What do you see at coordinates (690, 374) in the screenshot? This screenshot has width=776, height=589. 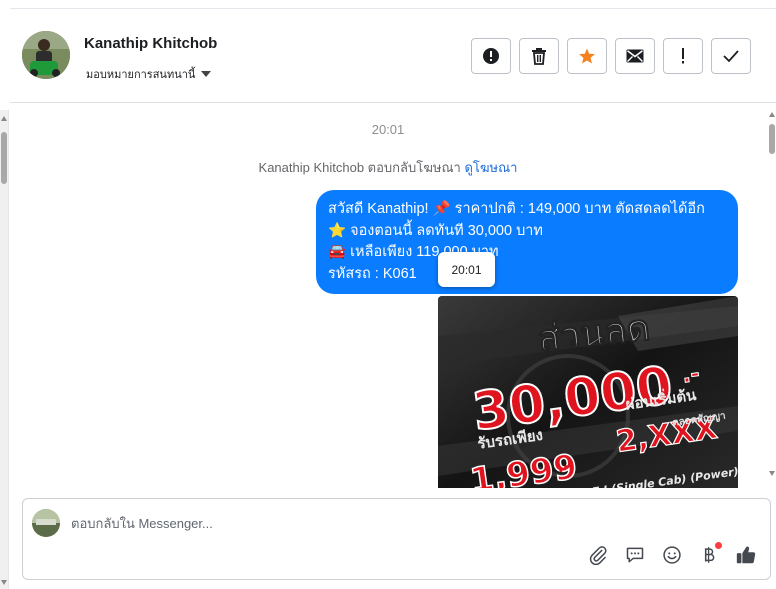 I see `ad-discount-suffix: .-` at bounding box center [690, 374].